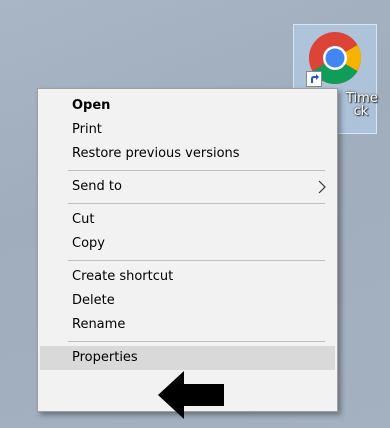  Describe the element at coordinates (187, 187) in the screenshot. I see `menu-item-send-to: Send to` at that location.